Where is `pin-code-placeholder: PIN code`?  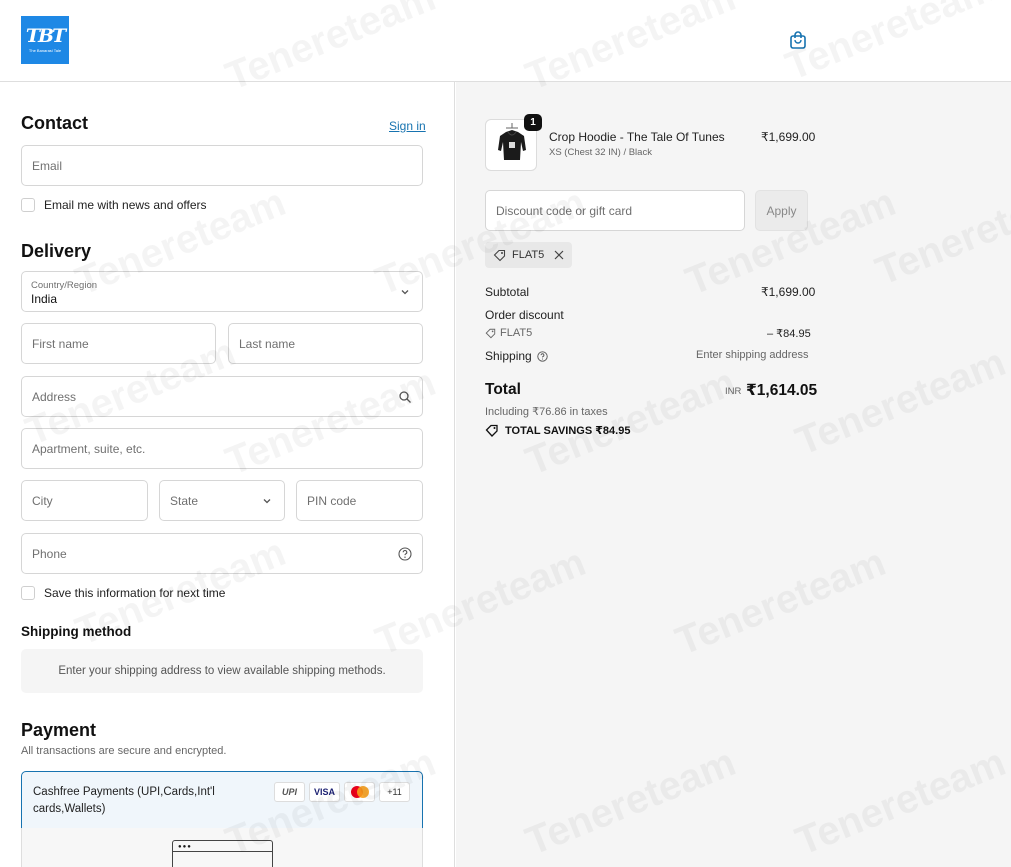
pin-code-placeholder: PIN code is located at coordinates (332, 501).